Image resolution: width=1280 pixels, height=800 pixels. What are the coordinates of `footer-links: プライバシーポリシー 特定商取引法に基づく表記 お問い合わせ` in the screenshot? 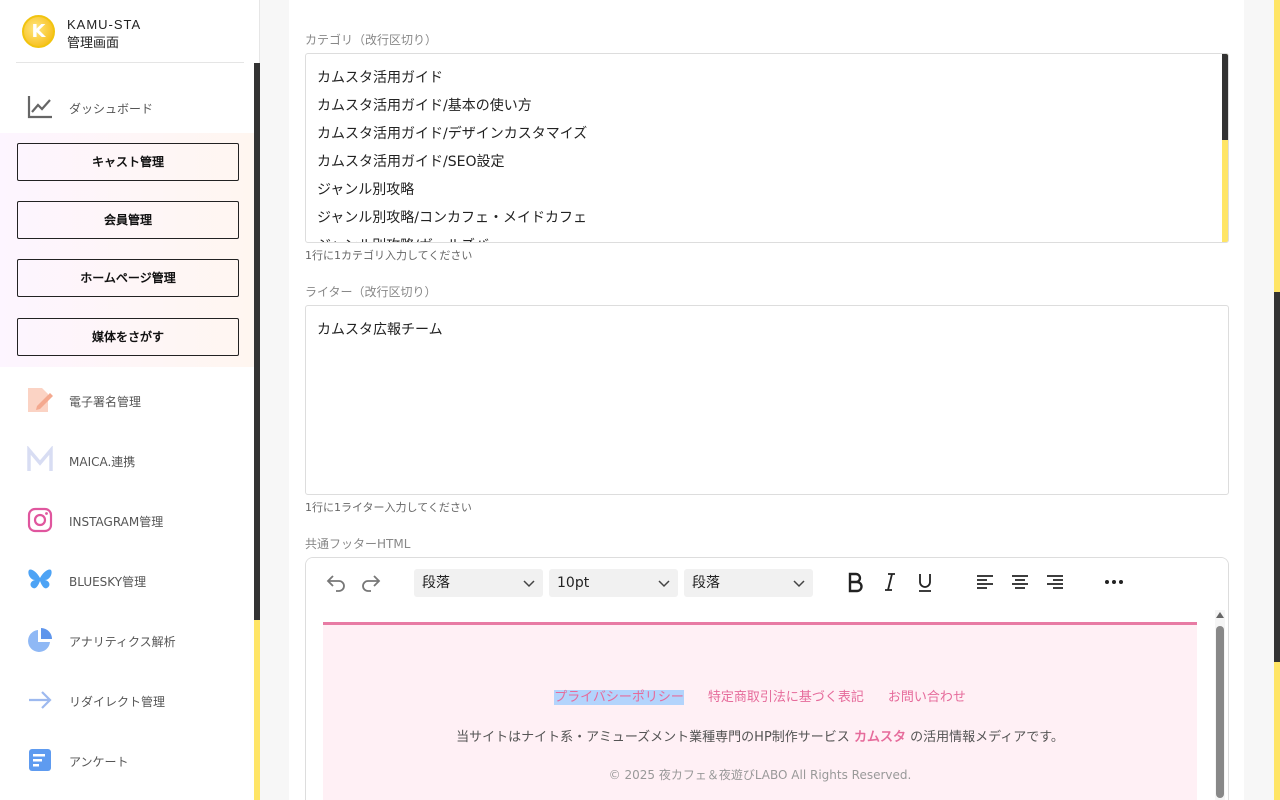 It's located at (760, 695).